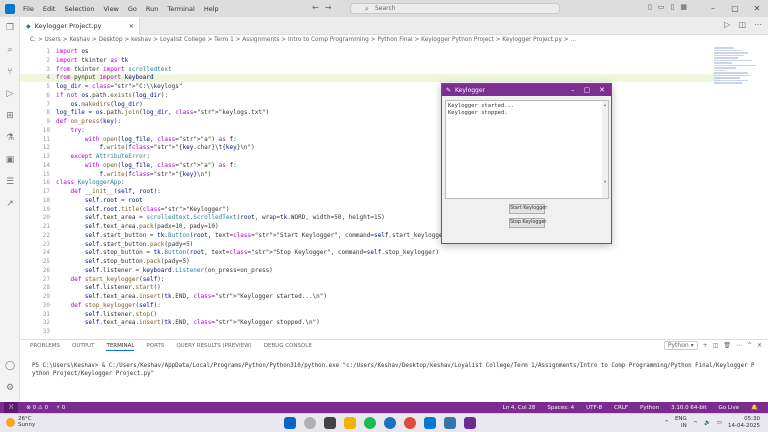 This screenshot has height=432, width=768. Describe the element at coordinates (10, 160) in the screenshot. I see `remote-explorer-icon: ▣` at that location.